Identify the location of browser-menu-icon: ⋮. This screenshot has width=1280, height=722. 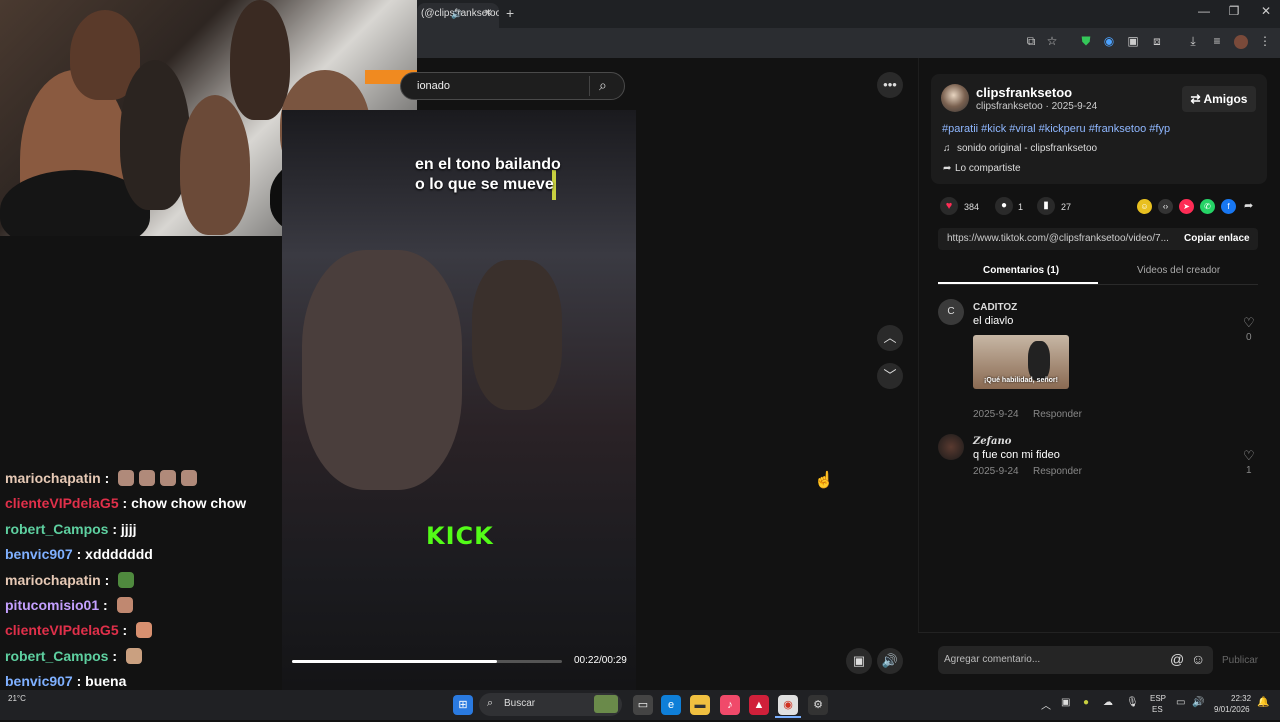
(1265, 41).